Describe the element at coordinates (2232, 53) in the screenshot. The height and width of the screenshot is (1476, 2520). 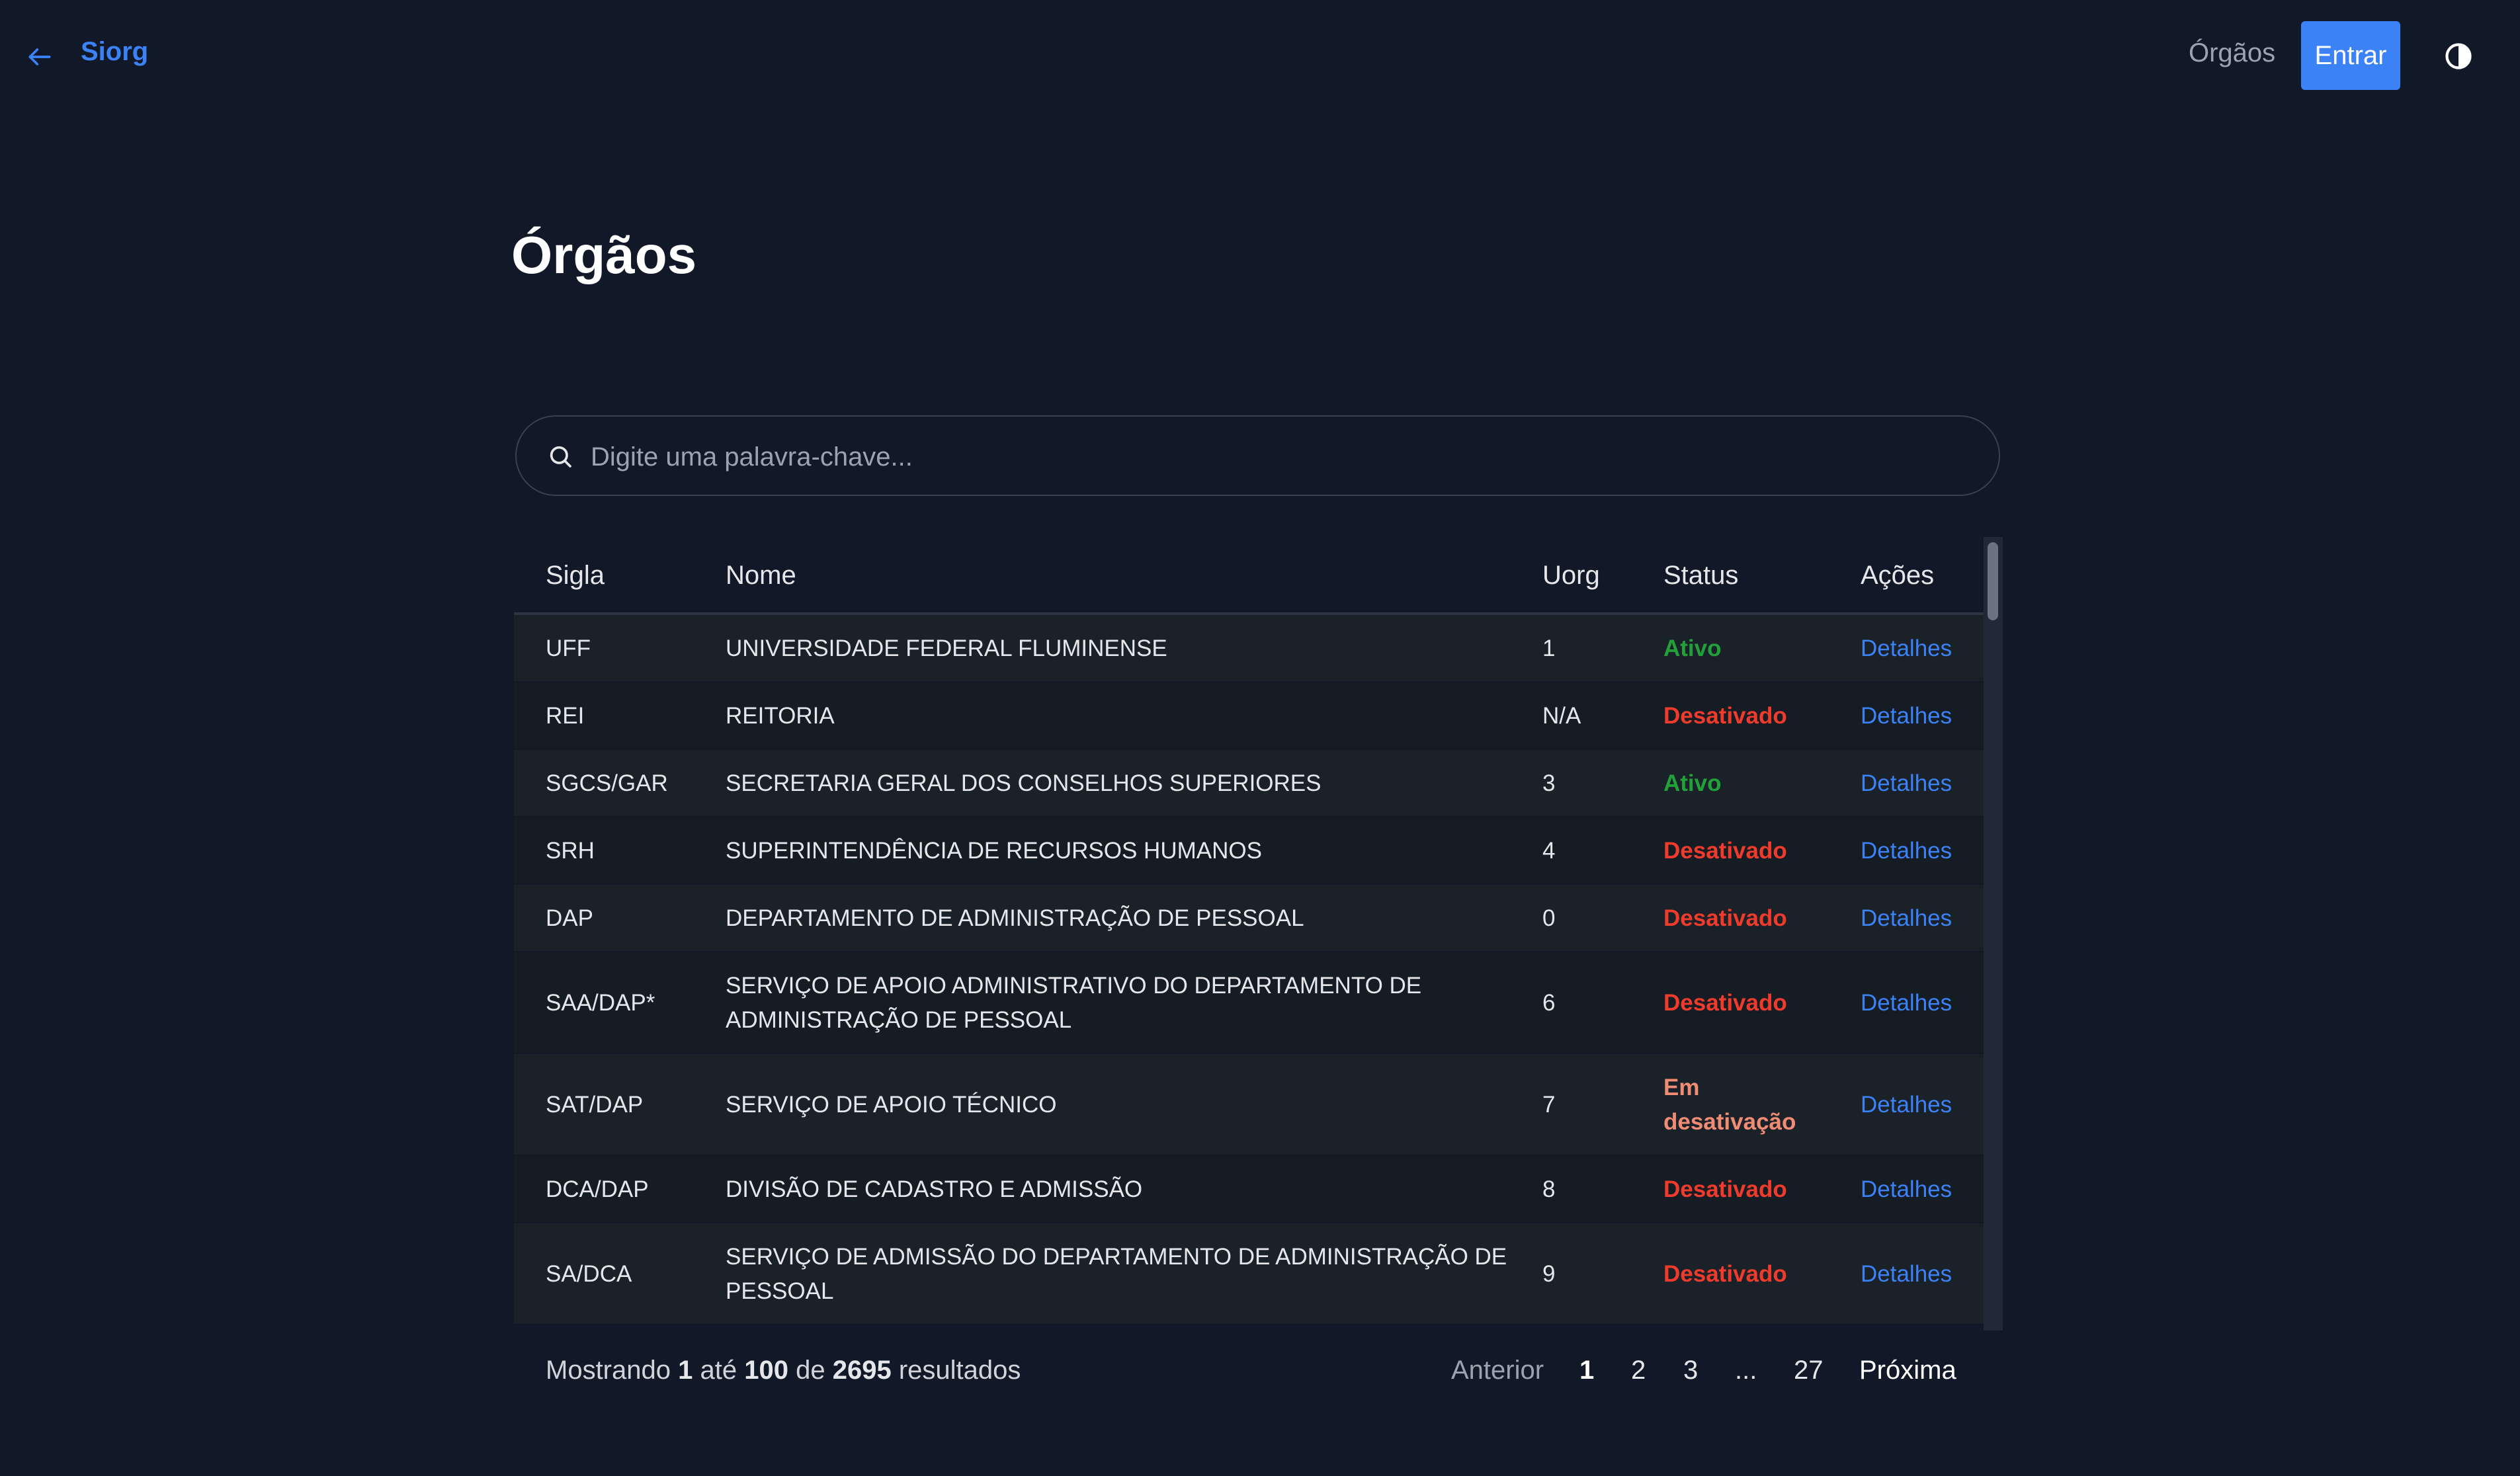
I see `nav-link-orgaos: Órgãos` at that location.